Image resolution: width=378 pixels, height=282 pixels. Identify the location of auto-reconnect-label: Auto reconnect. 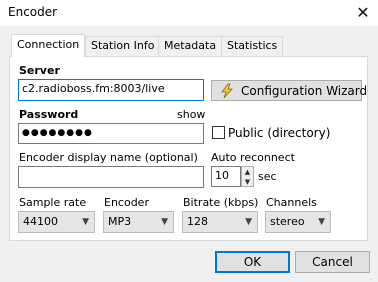
(253, 157).